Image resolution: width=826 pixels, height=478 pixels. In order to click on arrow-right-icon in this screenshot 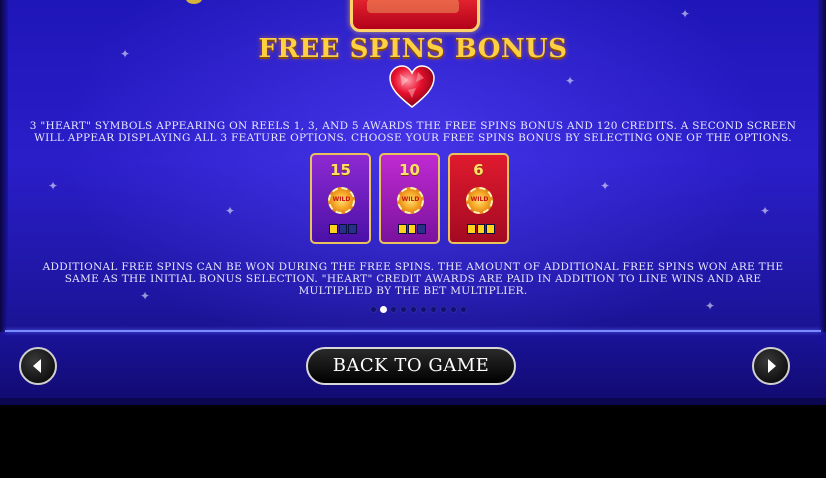, I will do `click(772, 366)`.